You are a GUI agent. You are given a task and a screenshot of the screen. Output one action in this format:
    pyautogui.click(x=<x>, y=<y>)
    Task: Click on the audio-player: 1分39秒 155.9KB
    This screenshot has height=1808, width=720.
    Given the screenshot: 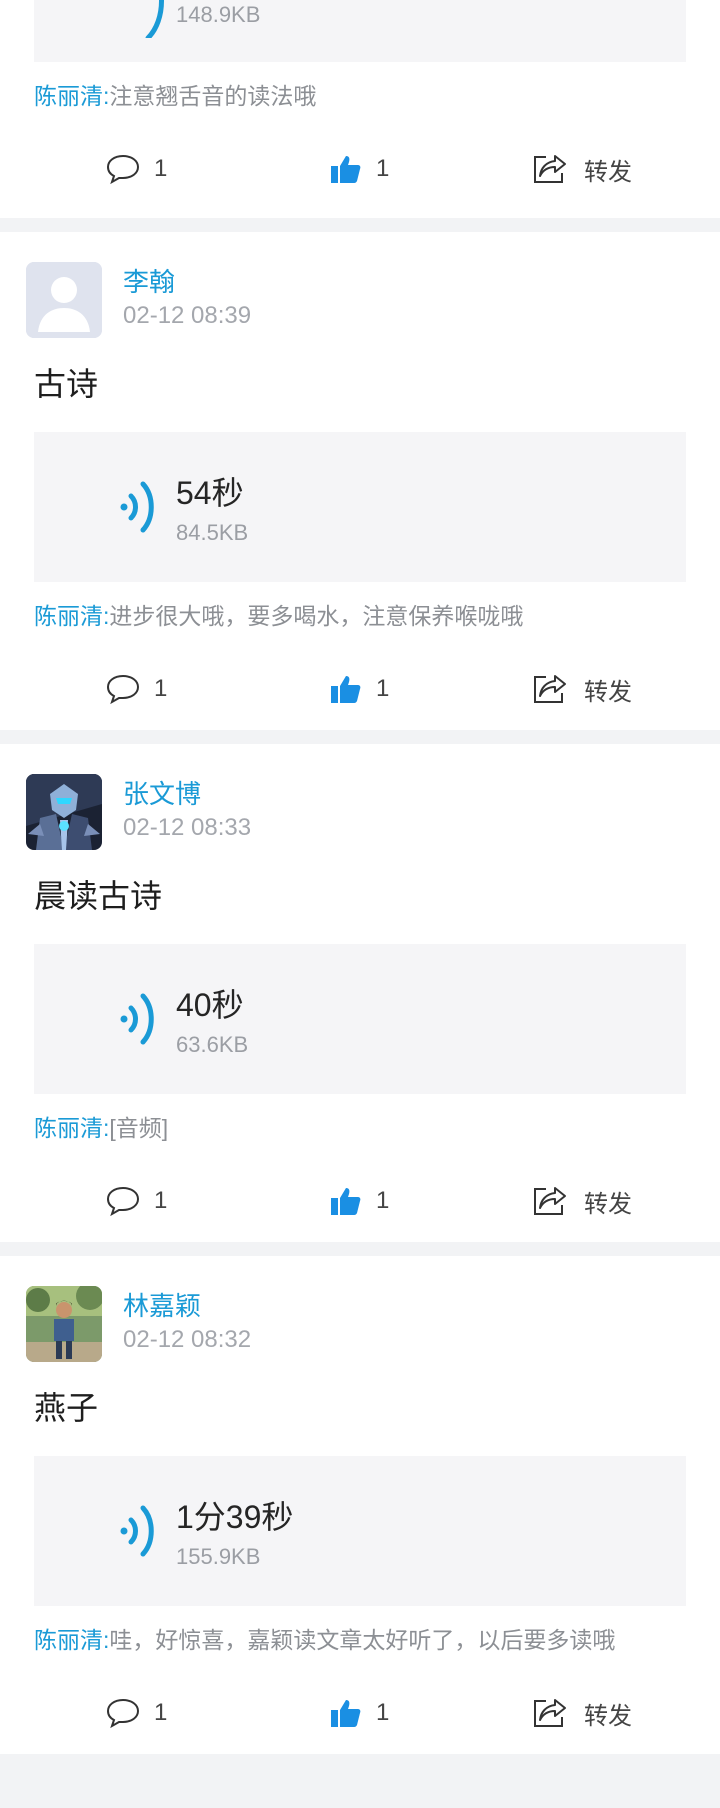 What is the action you would take?
    pyautogui.click(x=360, y=1531)
    